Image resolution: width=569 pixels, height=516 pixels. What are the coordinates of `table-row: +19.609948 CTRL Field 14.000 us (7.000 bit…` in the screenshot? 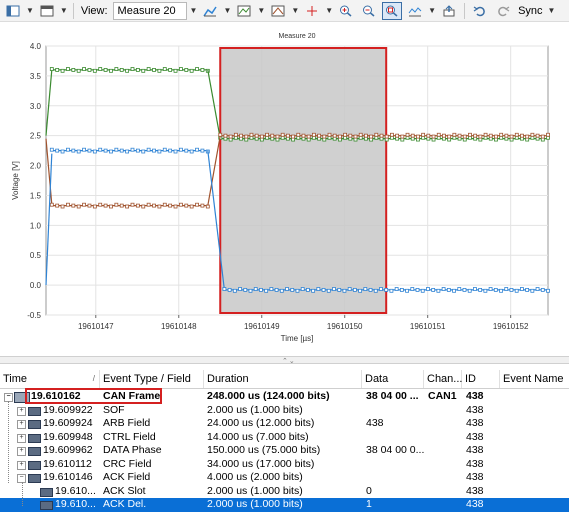 It's located at (284, 438).